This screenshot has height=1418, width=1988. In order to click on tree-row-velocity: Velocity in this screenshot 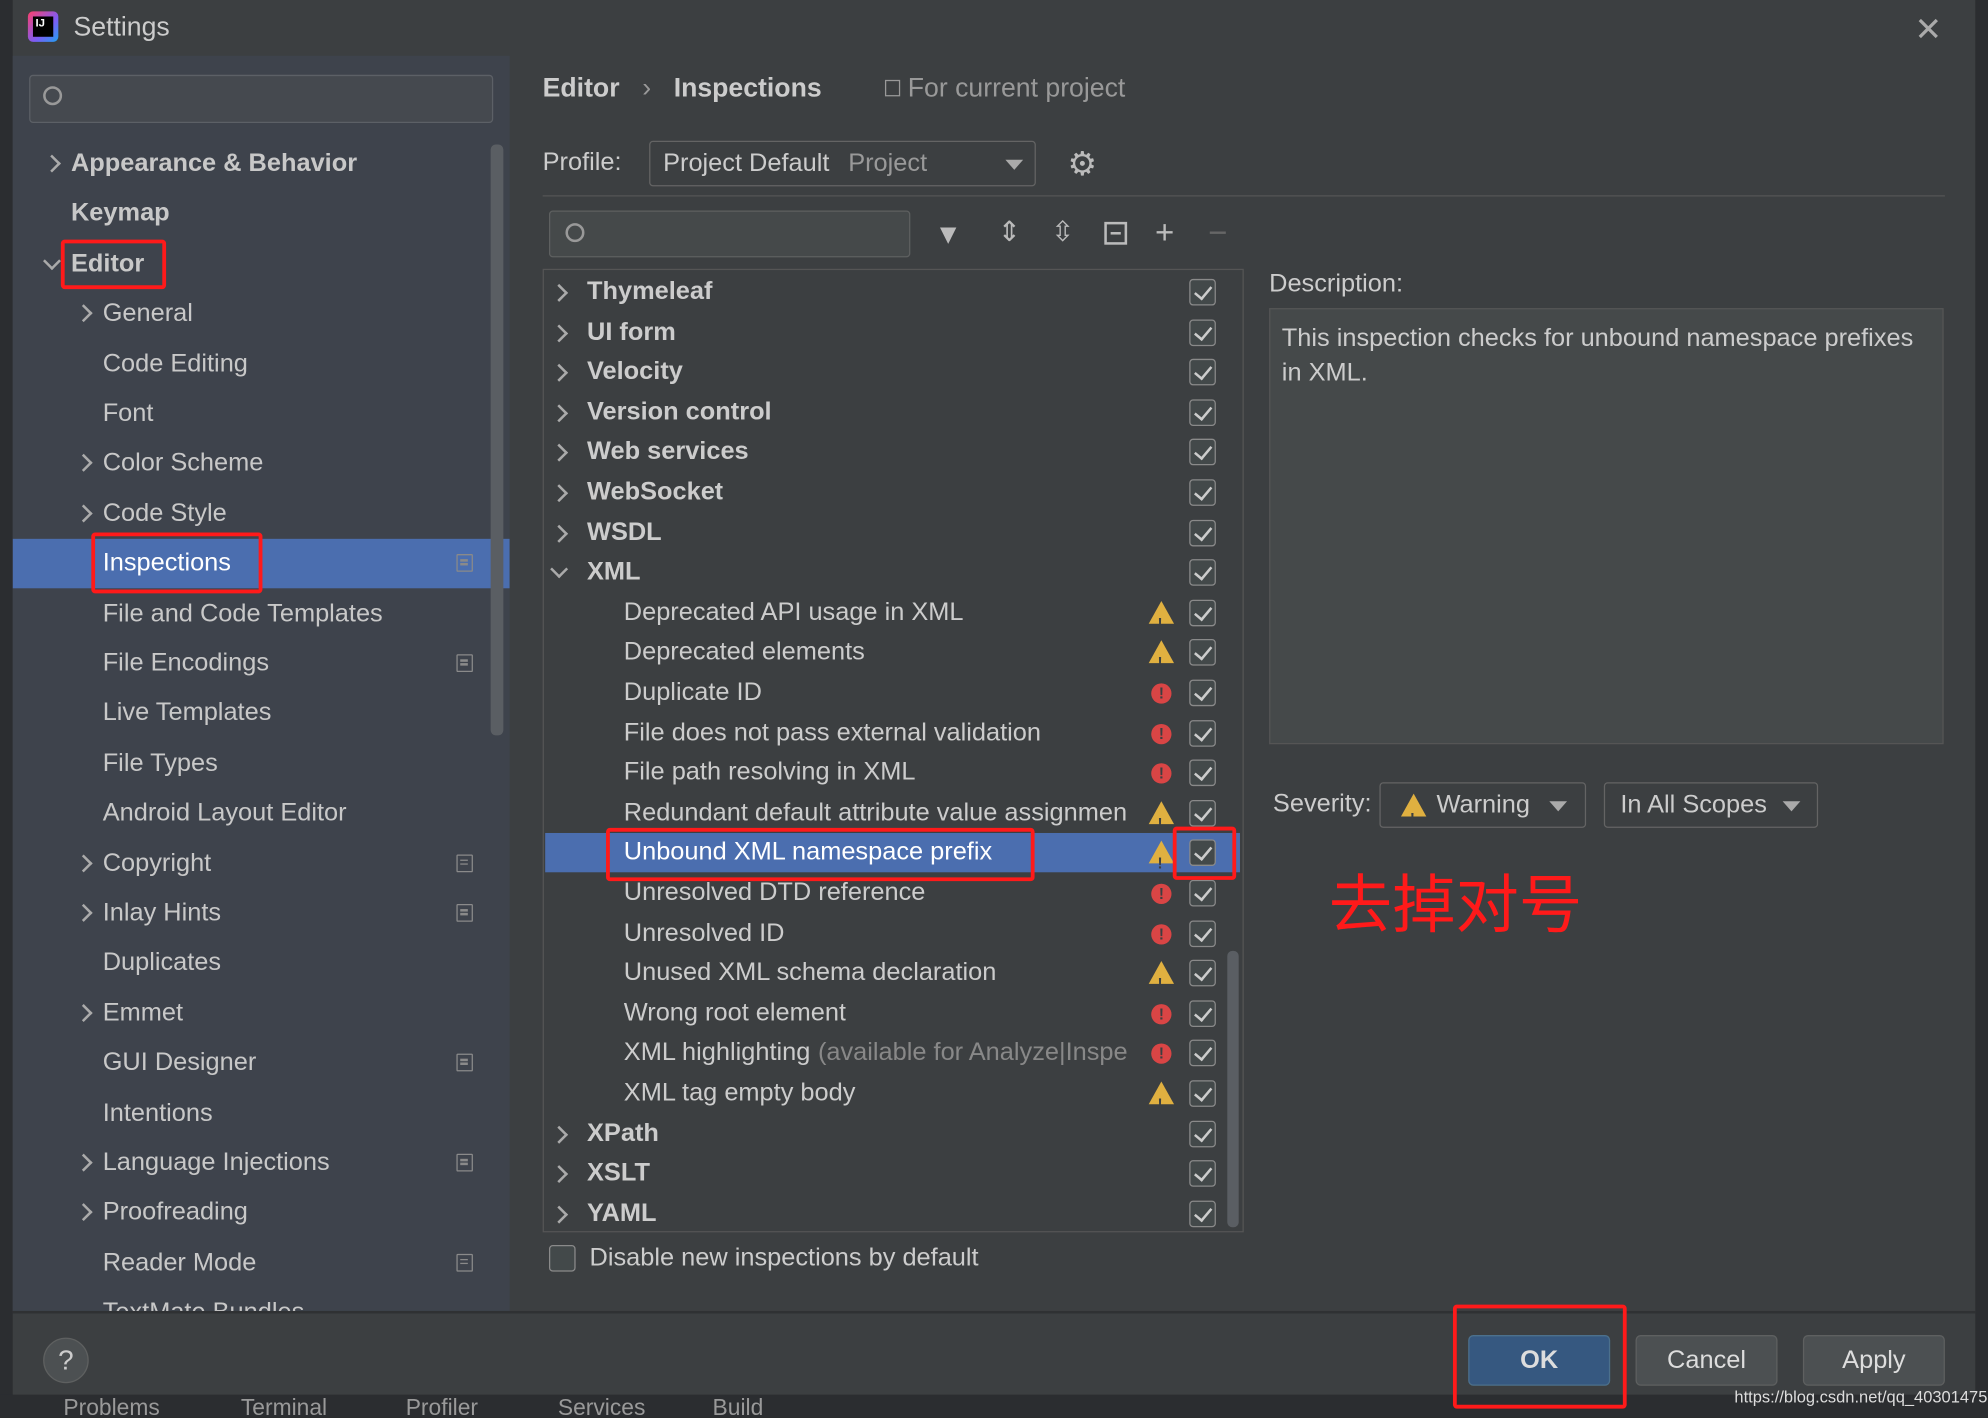, I will do `click(892, 372)`.